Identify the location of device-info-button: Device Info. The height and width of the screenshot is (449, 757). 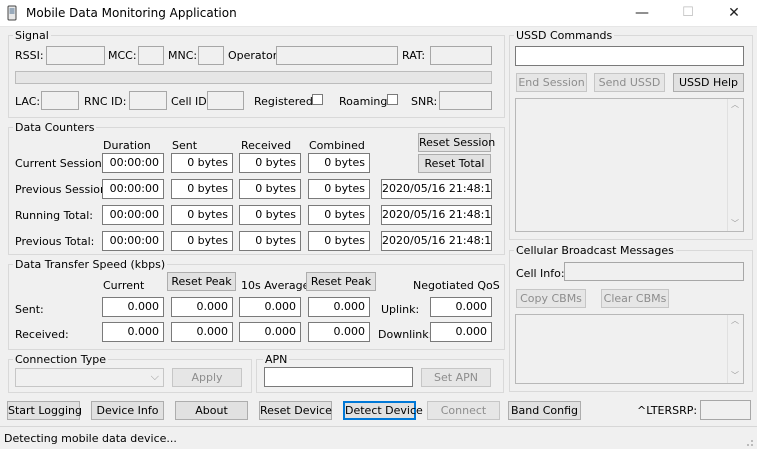
(127, 410).